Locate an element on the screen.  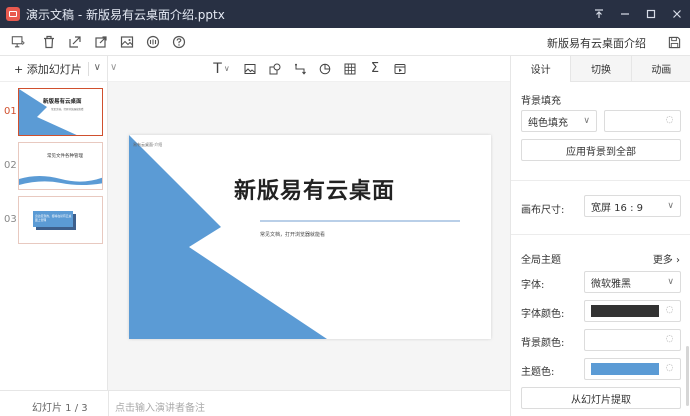
window-controls is located at coordinates (638, 14).